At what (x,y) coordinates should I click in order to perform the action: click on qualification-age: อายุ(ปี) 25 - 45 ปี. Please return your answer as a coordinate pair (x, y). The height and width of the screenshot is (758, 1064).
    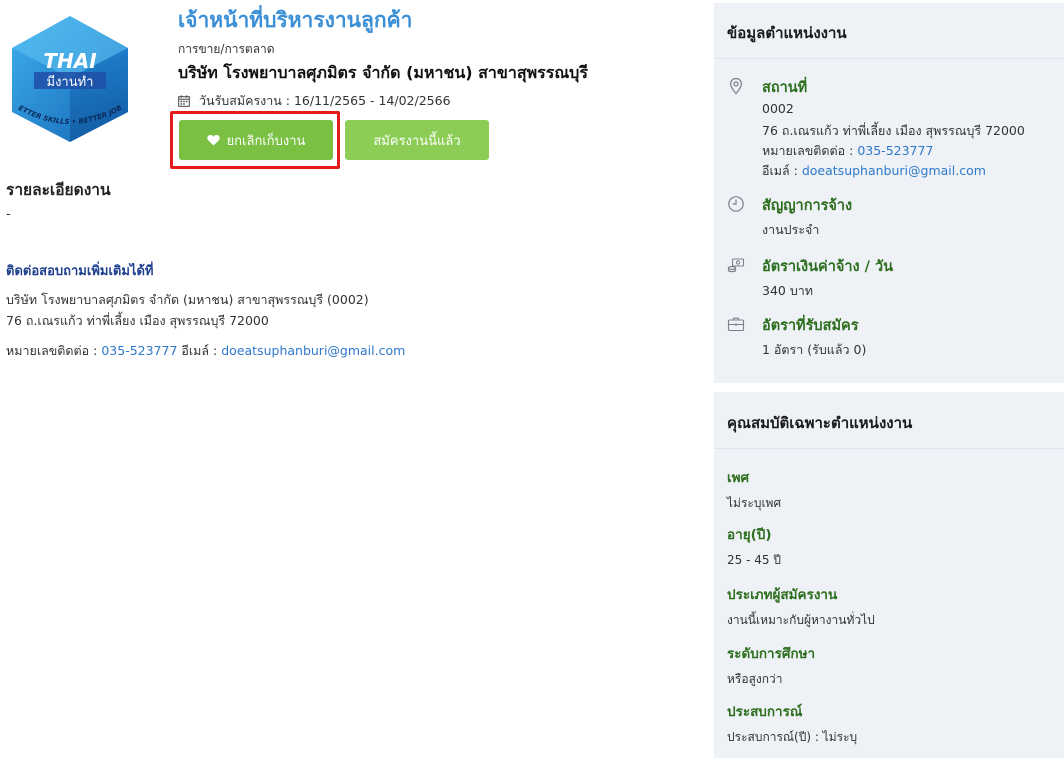
    Looking at the image, I should click on (754, 546).